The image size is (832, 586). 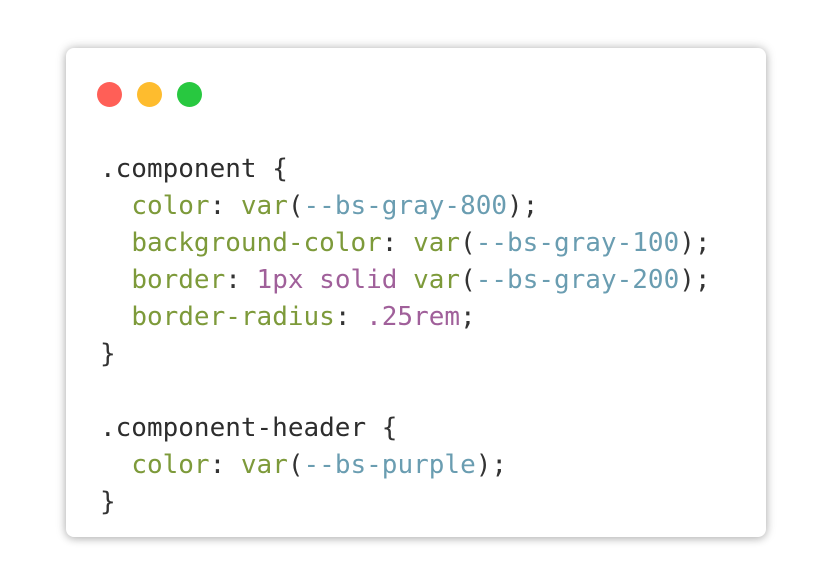 I want to click on close-dot-icon, so click(x=109, y=94).